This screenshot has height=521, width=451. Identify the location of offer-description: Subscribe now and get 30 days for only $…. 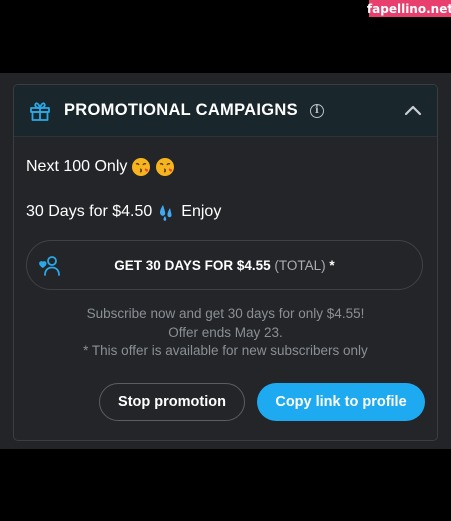
(225, 333).